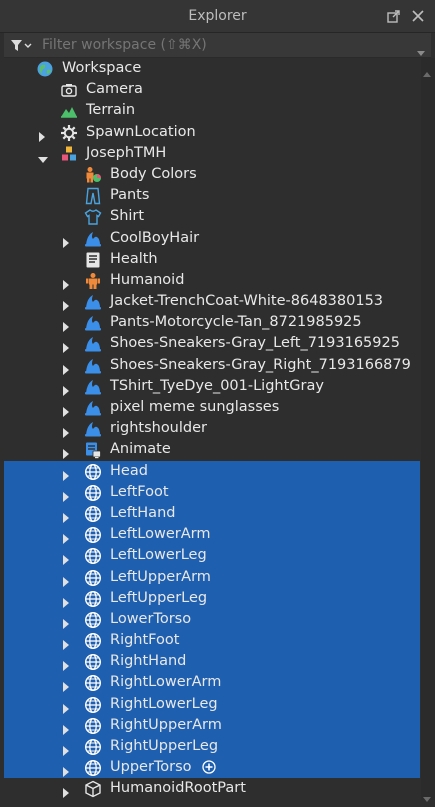 The image size is (435, 807). Describe the element at coordinates (134, 258) in the screenshot. I see `tree-item-label: Health` at that location.